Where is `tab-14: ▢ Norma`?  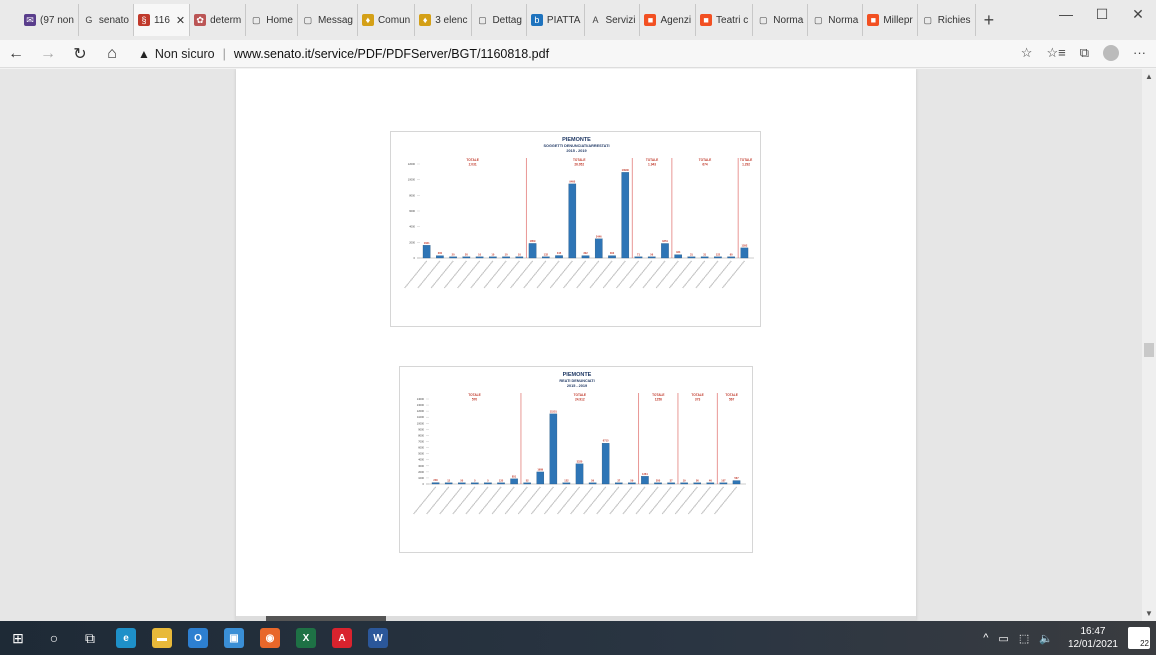 tab-14: ▢ Norma is located at coordinates (836, 20).